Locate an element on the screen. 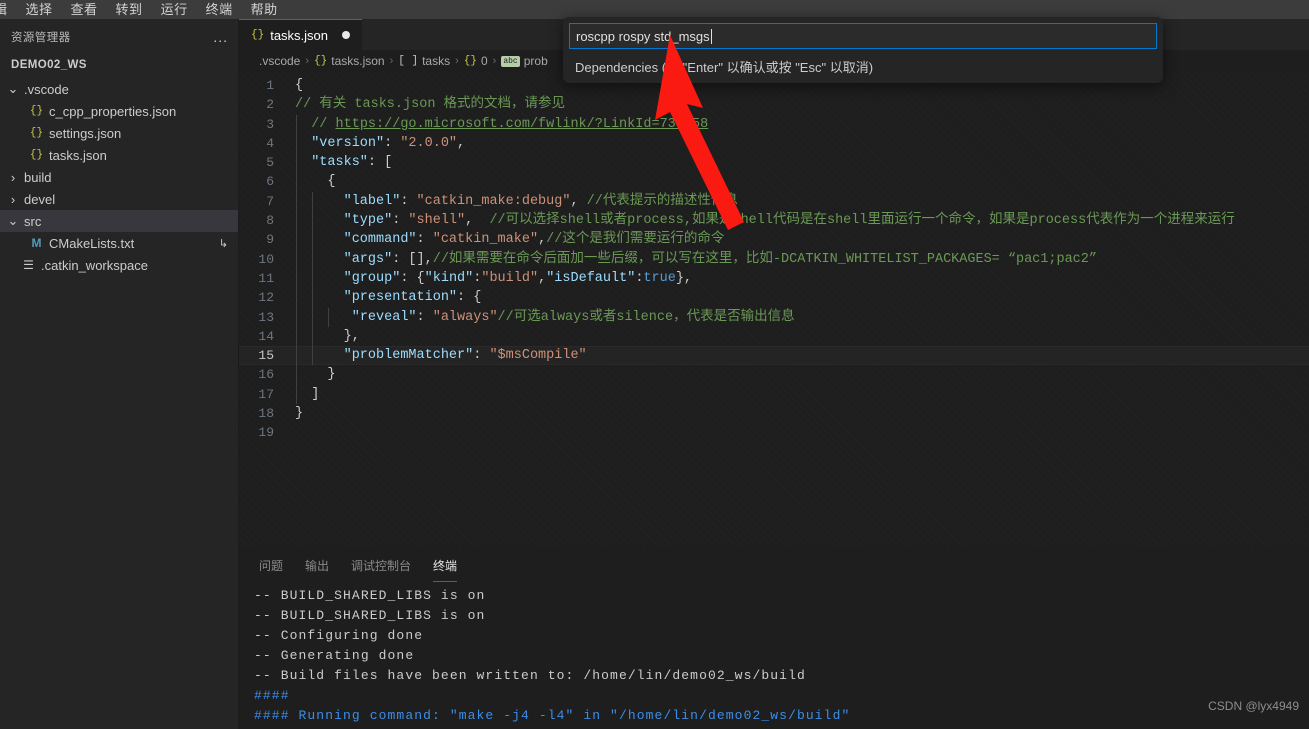 Image resolution: width=1309 pixels, height=729 pixels. terminal-line: -- Generating done is located at coordinates (334, 655).